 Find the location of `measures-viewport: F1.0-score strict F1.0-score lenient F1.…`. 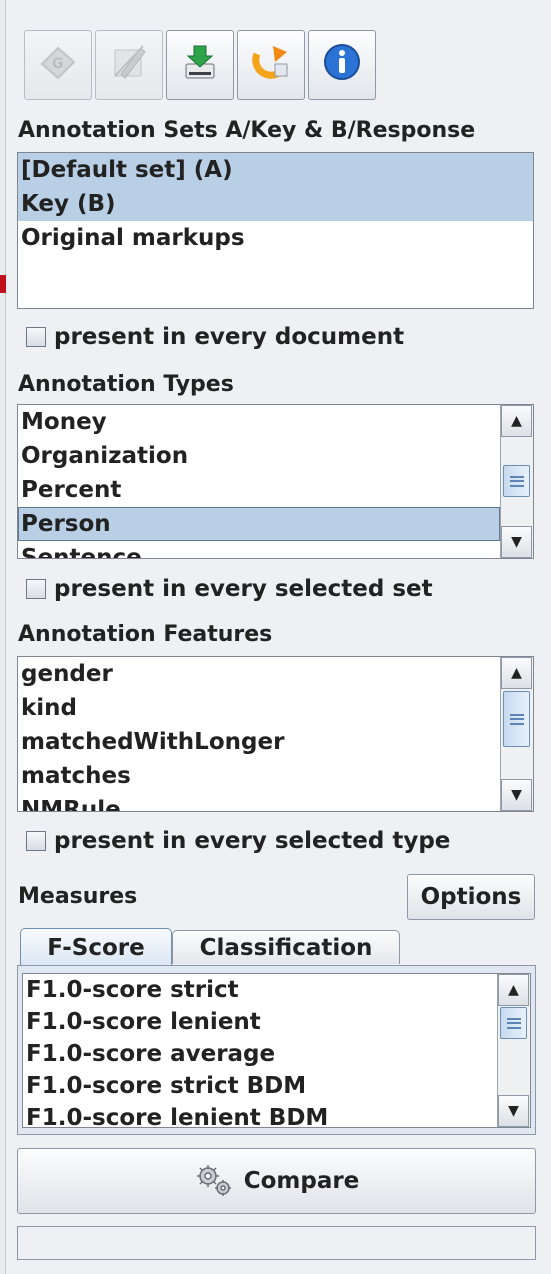

measures-viewport: F1.0-score strict F1.0-score lenient F1.… is located at coordinates (260, 1050).